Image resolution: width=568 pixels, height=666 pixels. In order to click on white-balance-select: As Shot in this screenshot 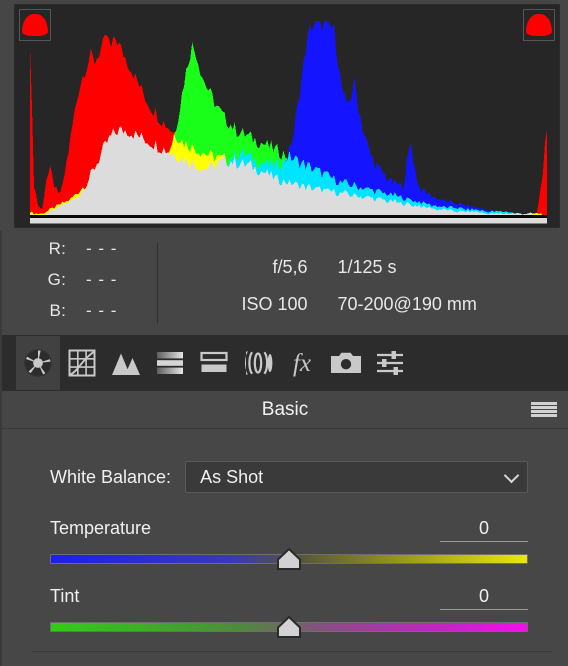, I will do `click(356, 477)`.